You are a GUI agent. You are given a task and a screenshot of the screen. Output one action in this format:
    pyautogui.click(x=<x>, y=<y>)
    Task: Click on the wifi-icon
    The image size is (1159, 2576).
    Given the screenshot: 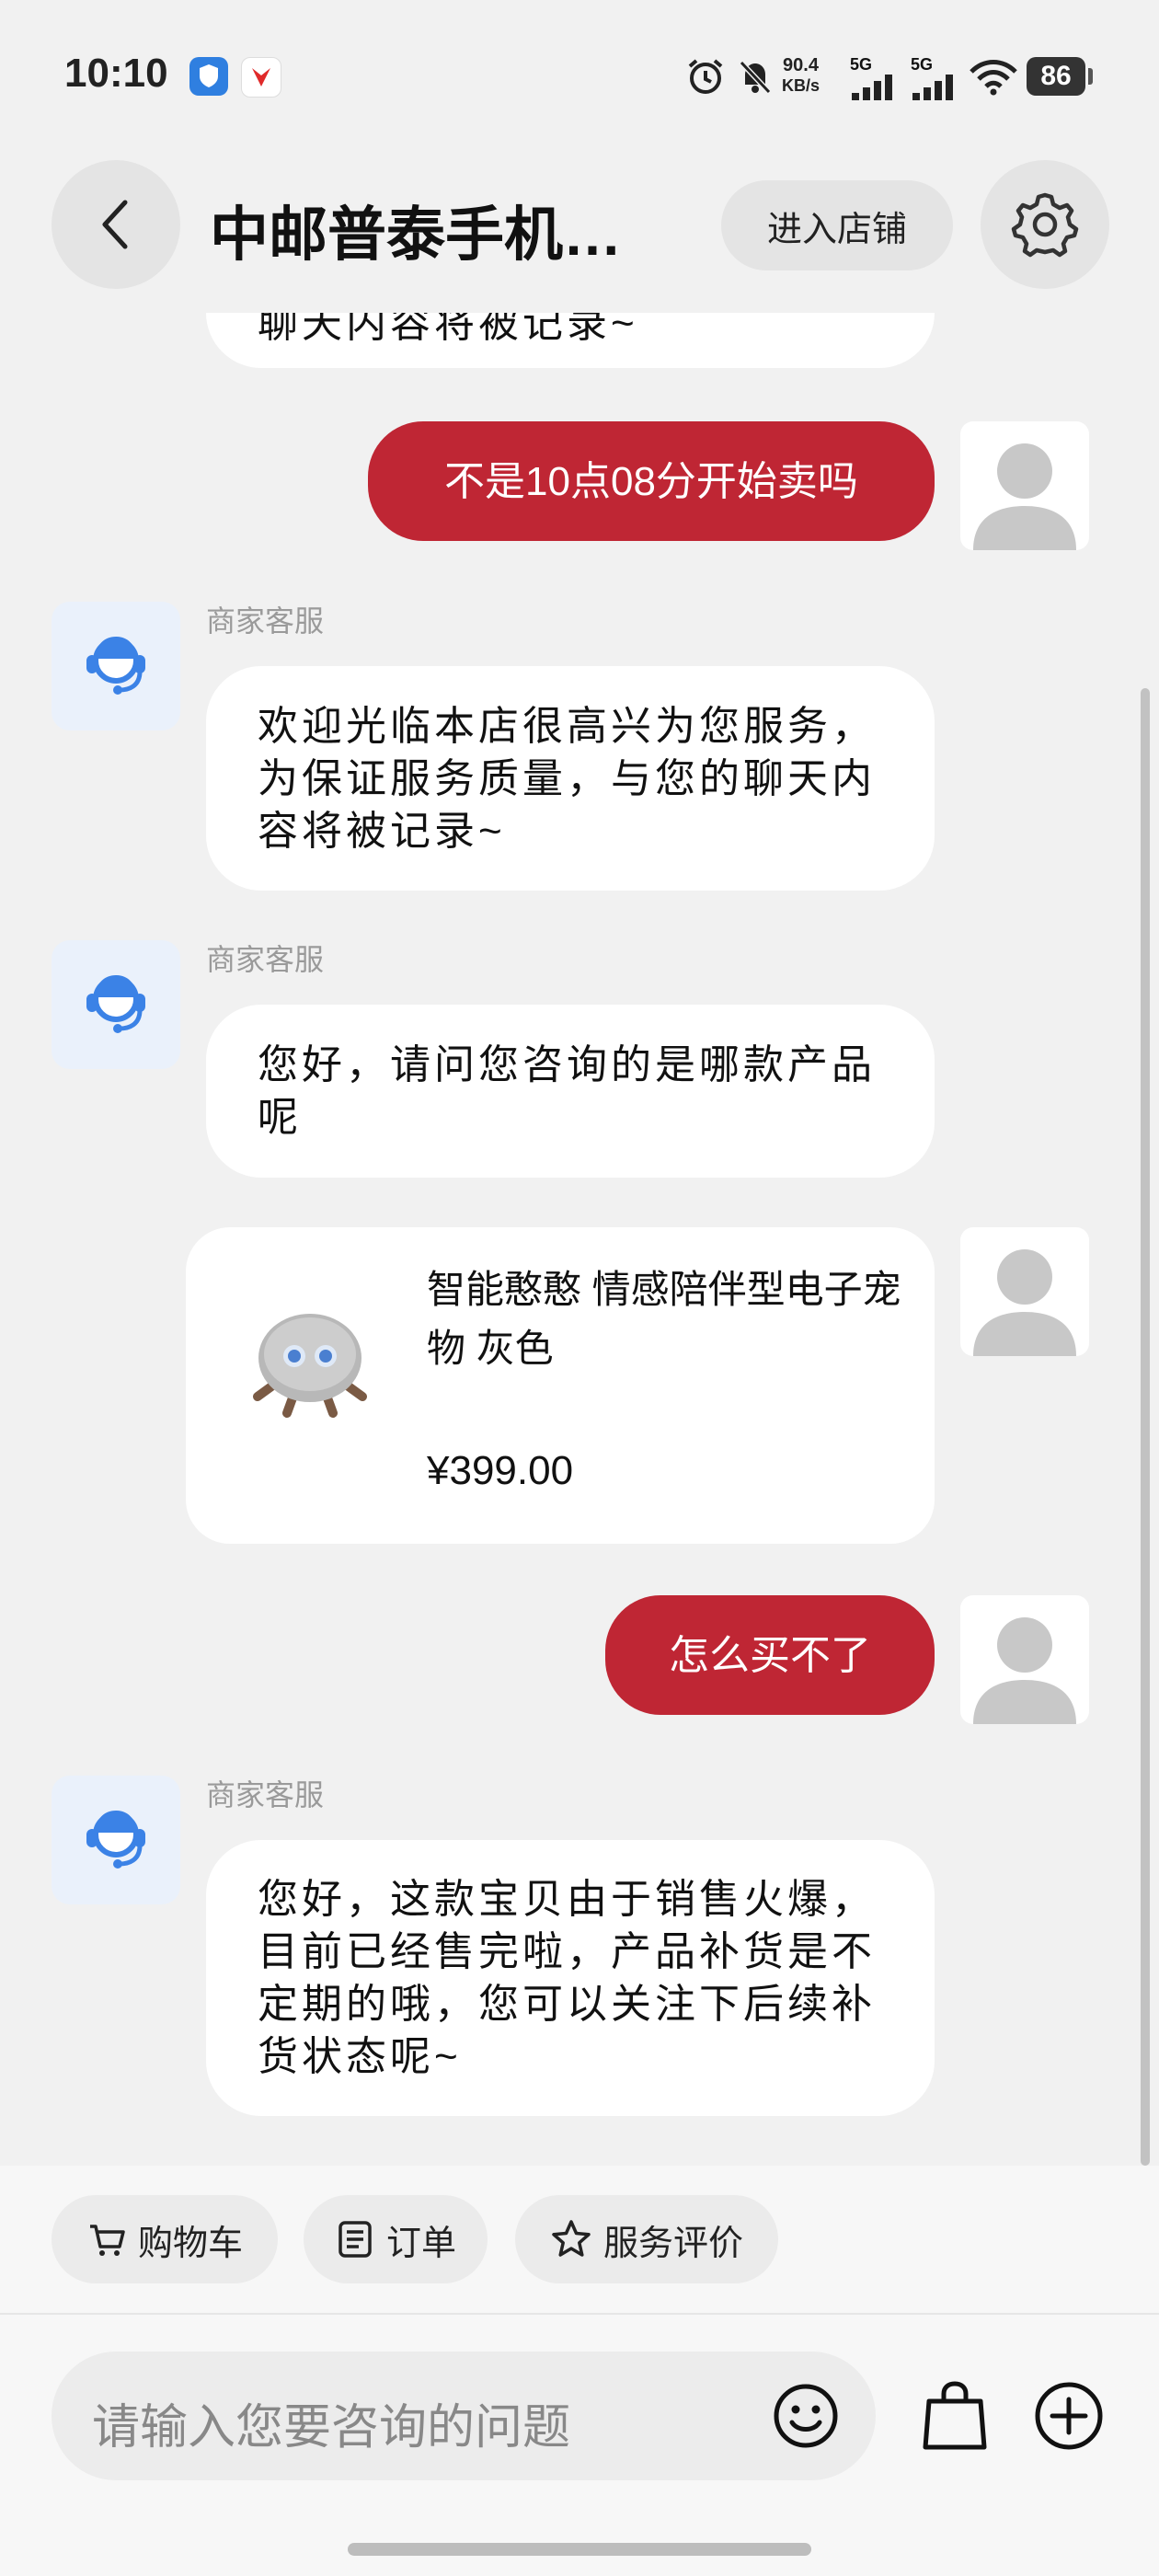 What is the action you would take?
    pyautogui.click(x=993, y=78)
    